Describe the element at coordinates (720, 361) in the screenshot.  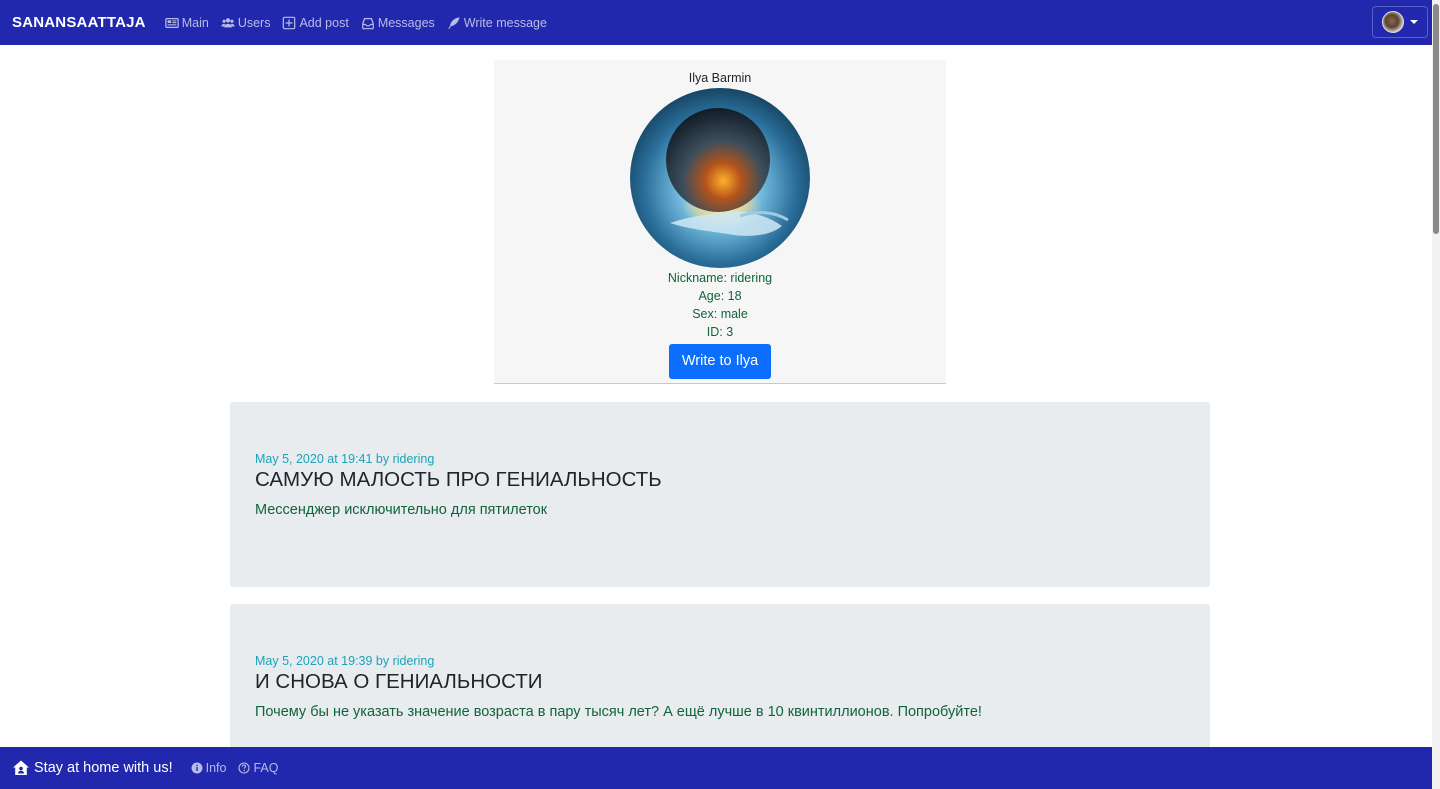
I see `write-to-user-button: Write to Ilya` at that location.